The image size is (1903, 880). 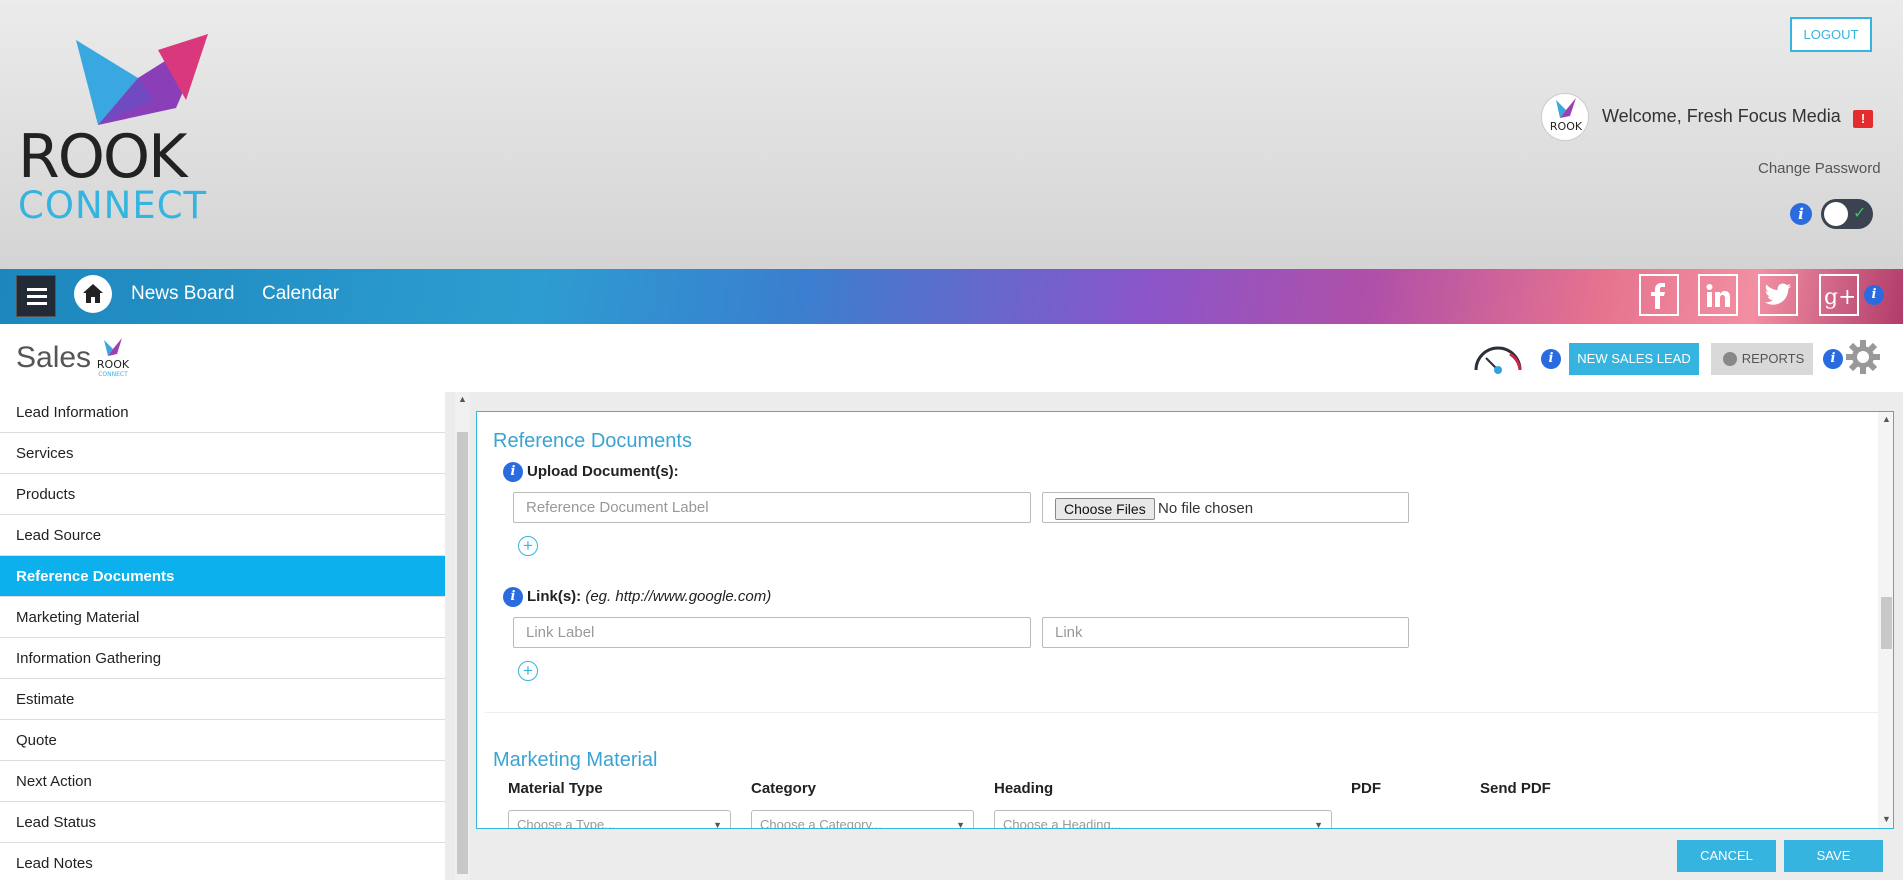 What do you see at coordinates (575, 760) in the screenshot?
I see `section-title-marketing-material: Marketing Material` at bounding box center [575, 760].